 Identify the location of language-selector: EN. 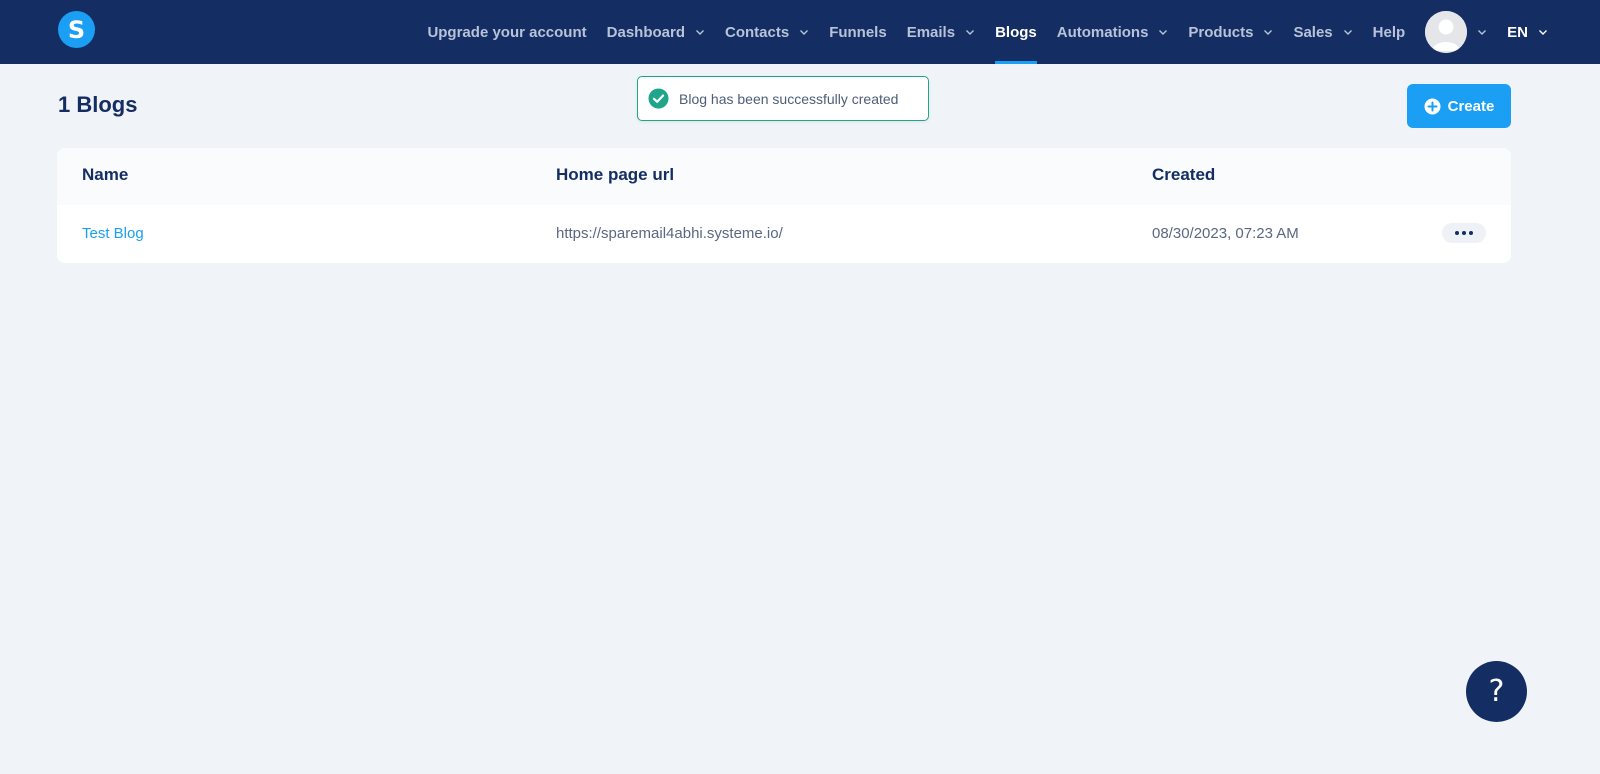
(1527, 32).